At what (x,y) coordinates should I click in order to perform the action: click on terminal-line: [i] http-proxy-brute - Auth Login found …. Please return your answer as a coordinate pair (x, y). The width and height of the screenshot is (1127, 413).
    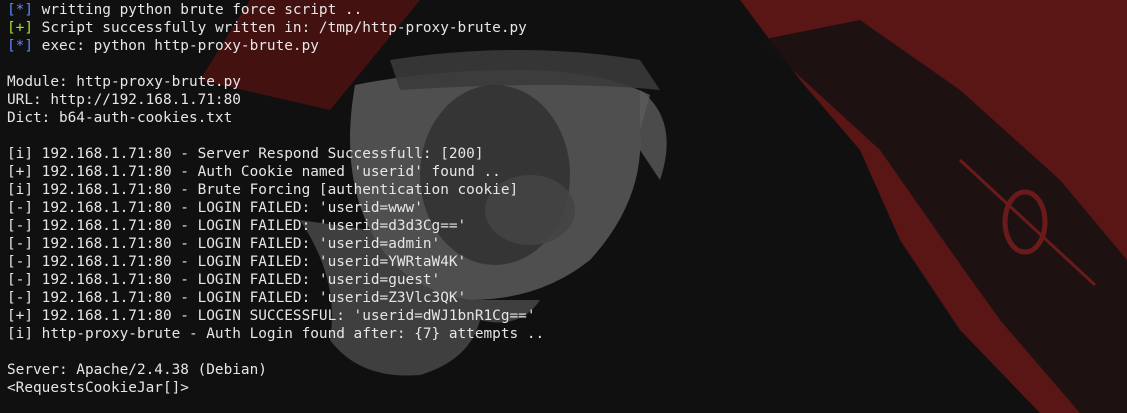
    Looking at the image, I should click on (275, 334).